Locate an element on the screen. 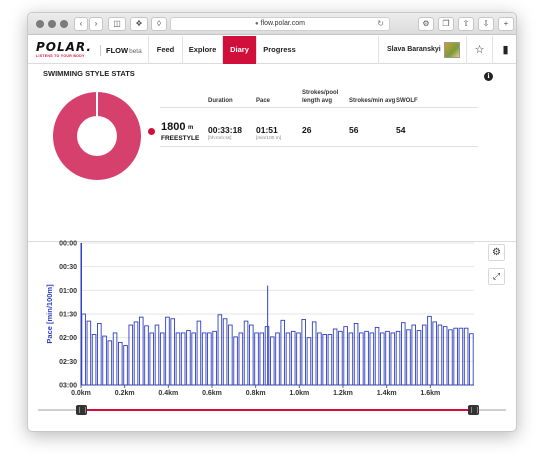 The image size is (544, 460). gear-icon: ⚙ is located at coordinates (496, 252).